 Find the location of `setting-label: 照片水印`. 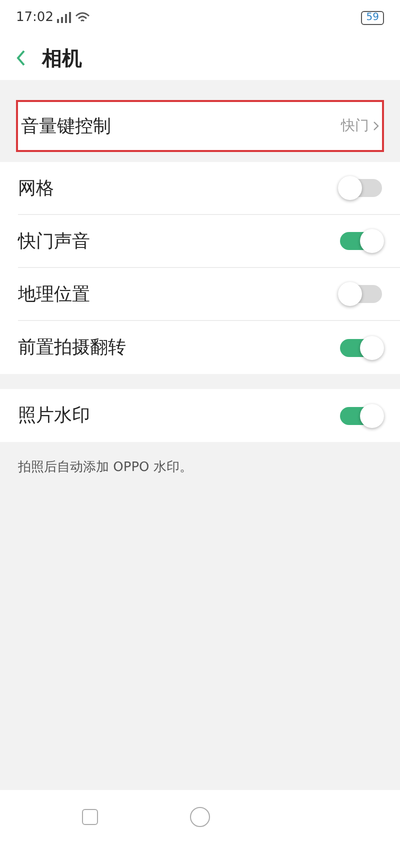

setting-label: 照片水印 is located at coordinates (54, 416).